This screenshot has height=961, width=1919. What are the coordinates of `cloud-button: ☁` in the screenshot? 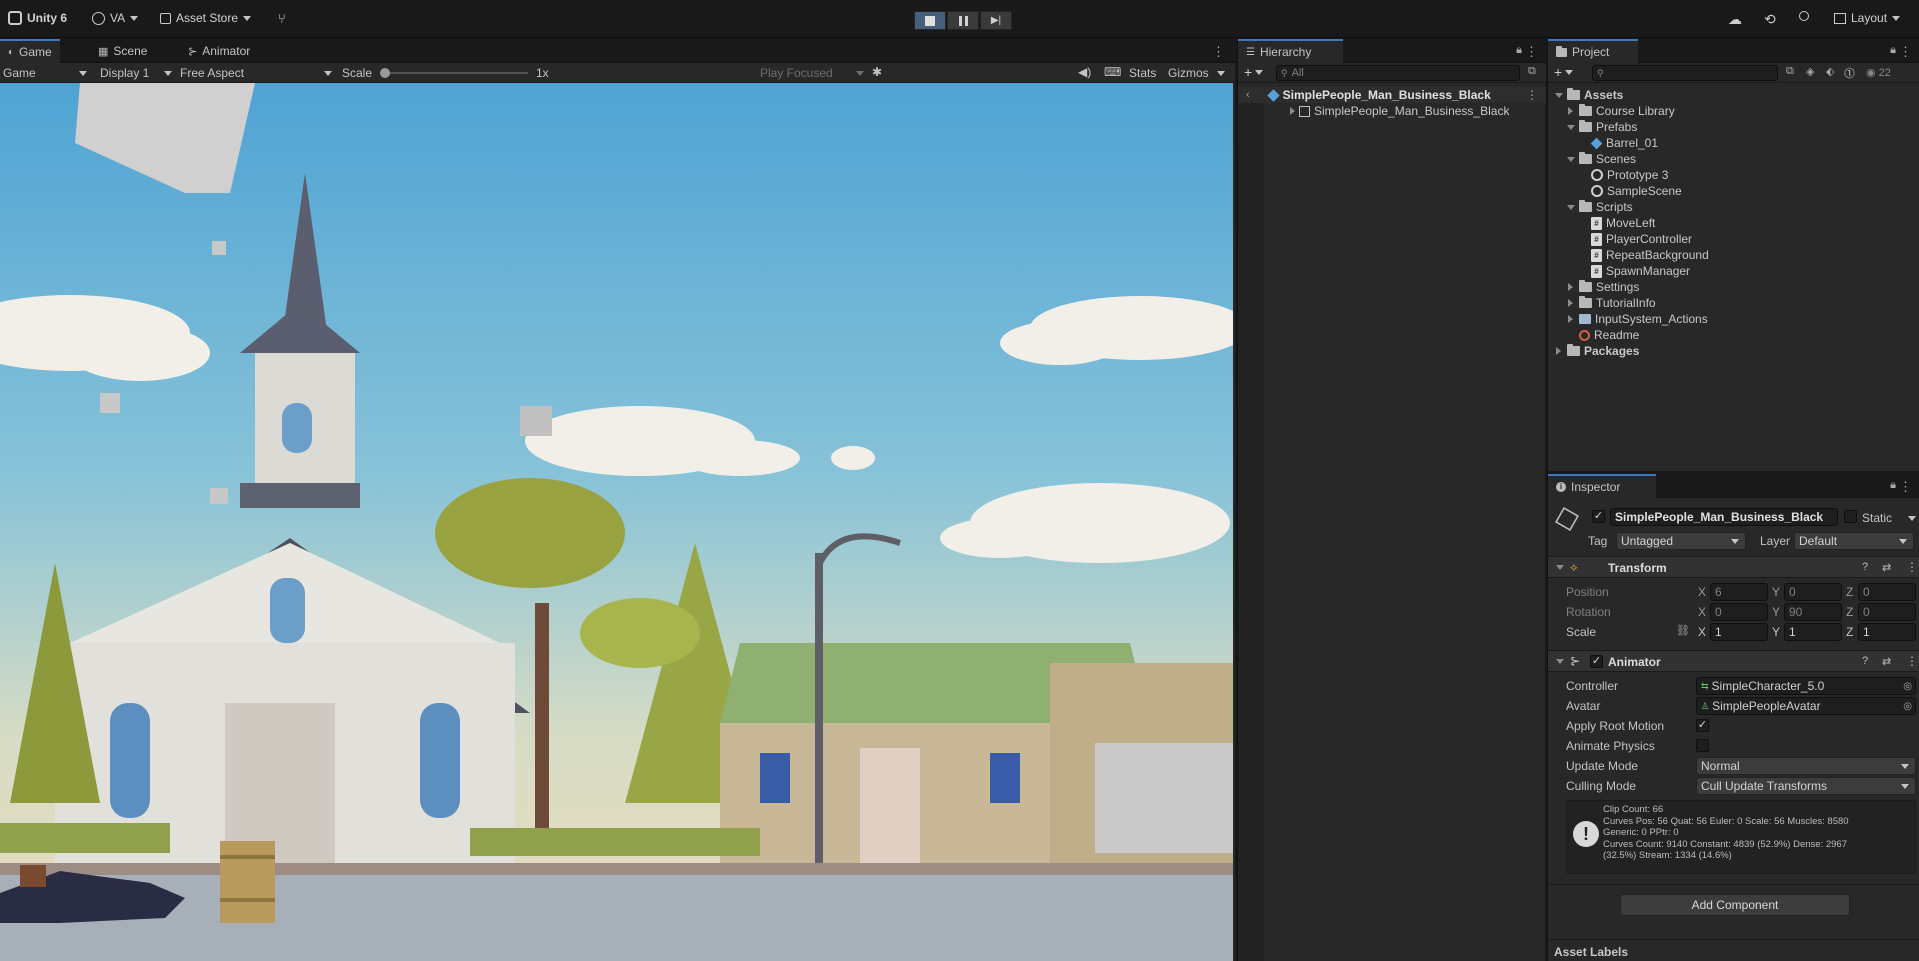 It's located at (1735, 19).